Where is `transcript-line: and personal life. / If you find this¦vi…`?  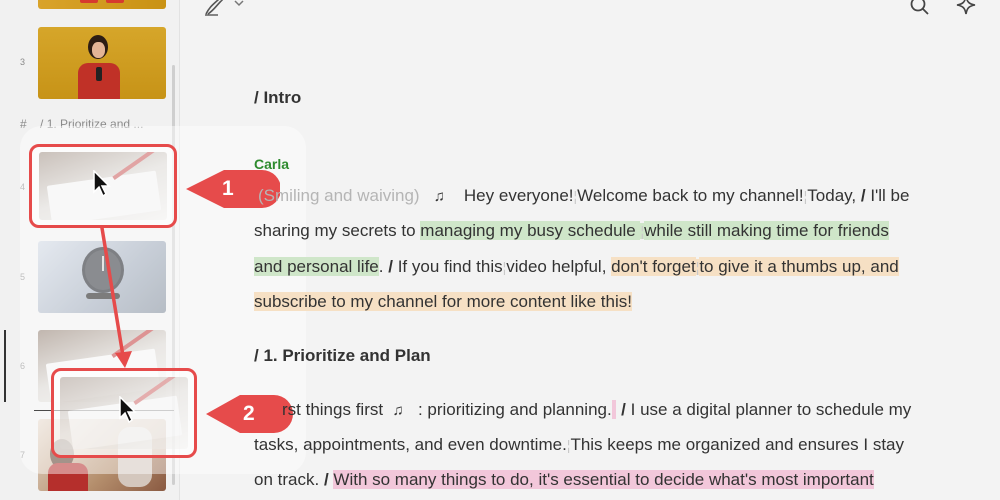 transcript-line: and personal life. / If you find this¦vi… is located at coordinates (576, 267).